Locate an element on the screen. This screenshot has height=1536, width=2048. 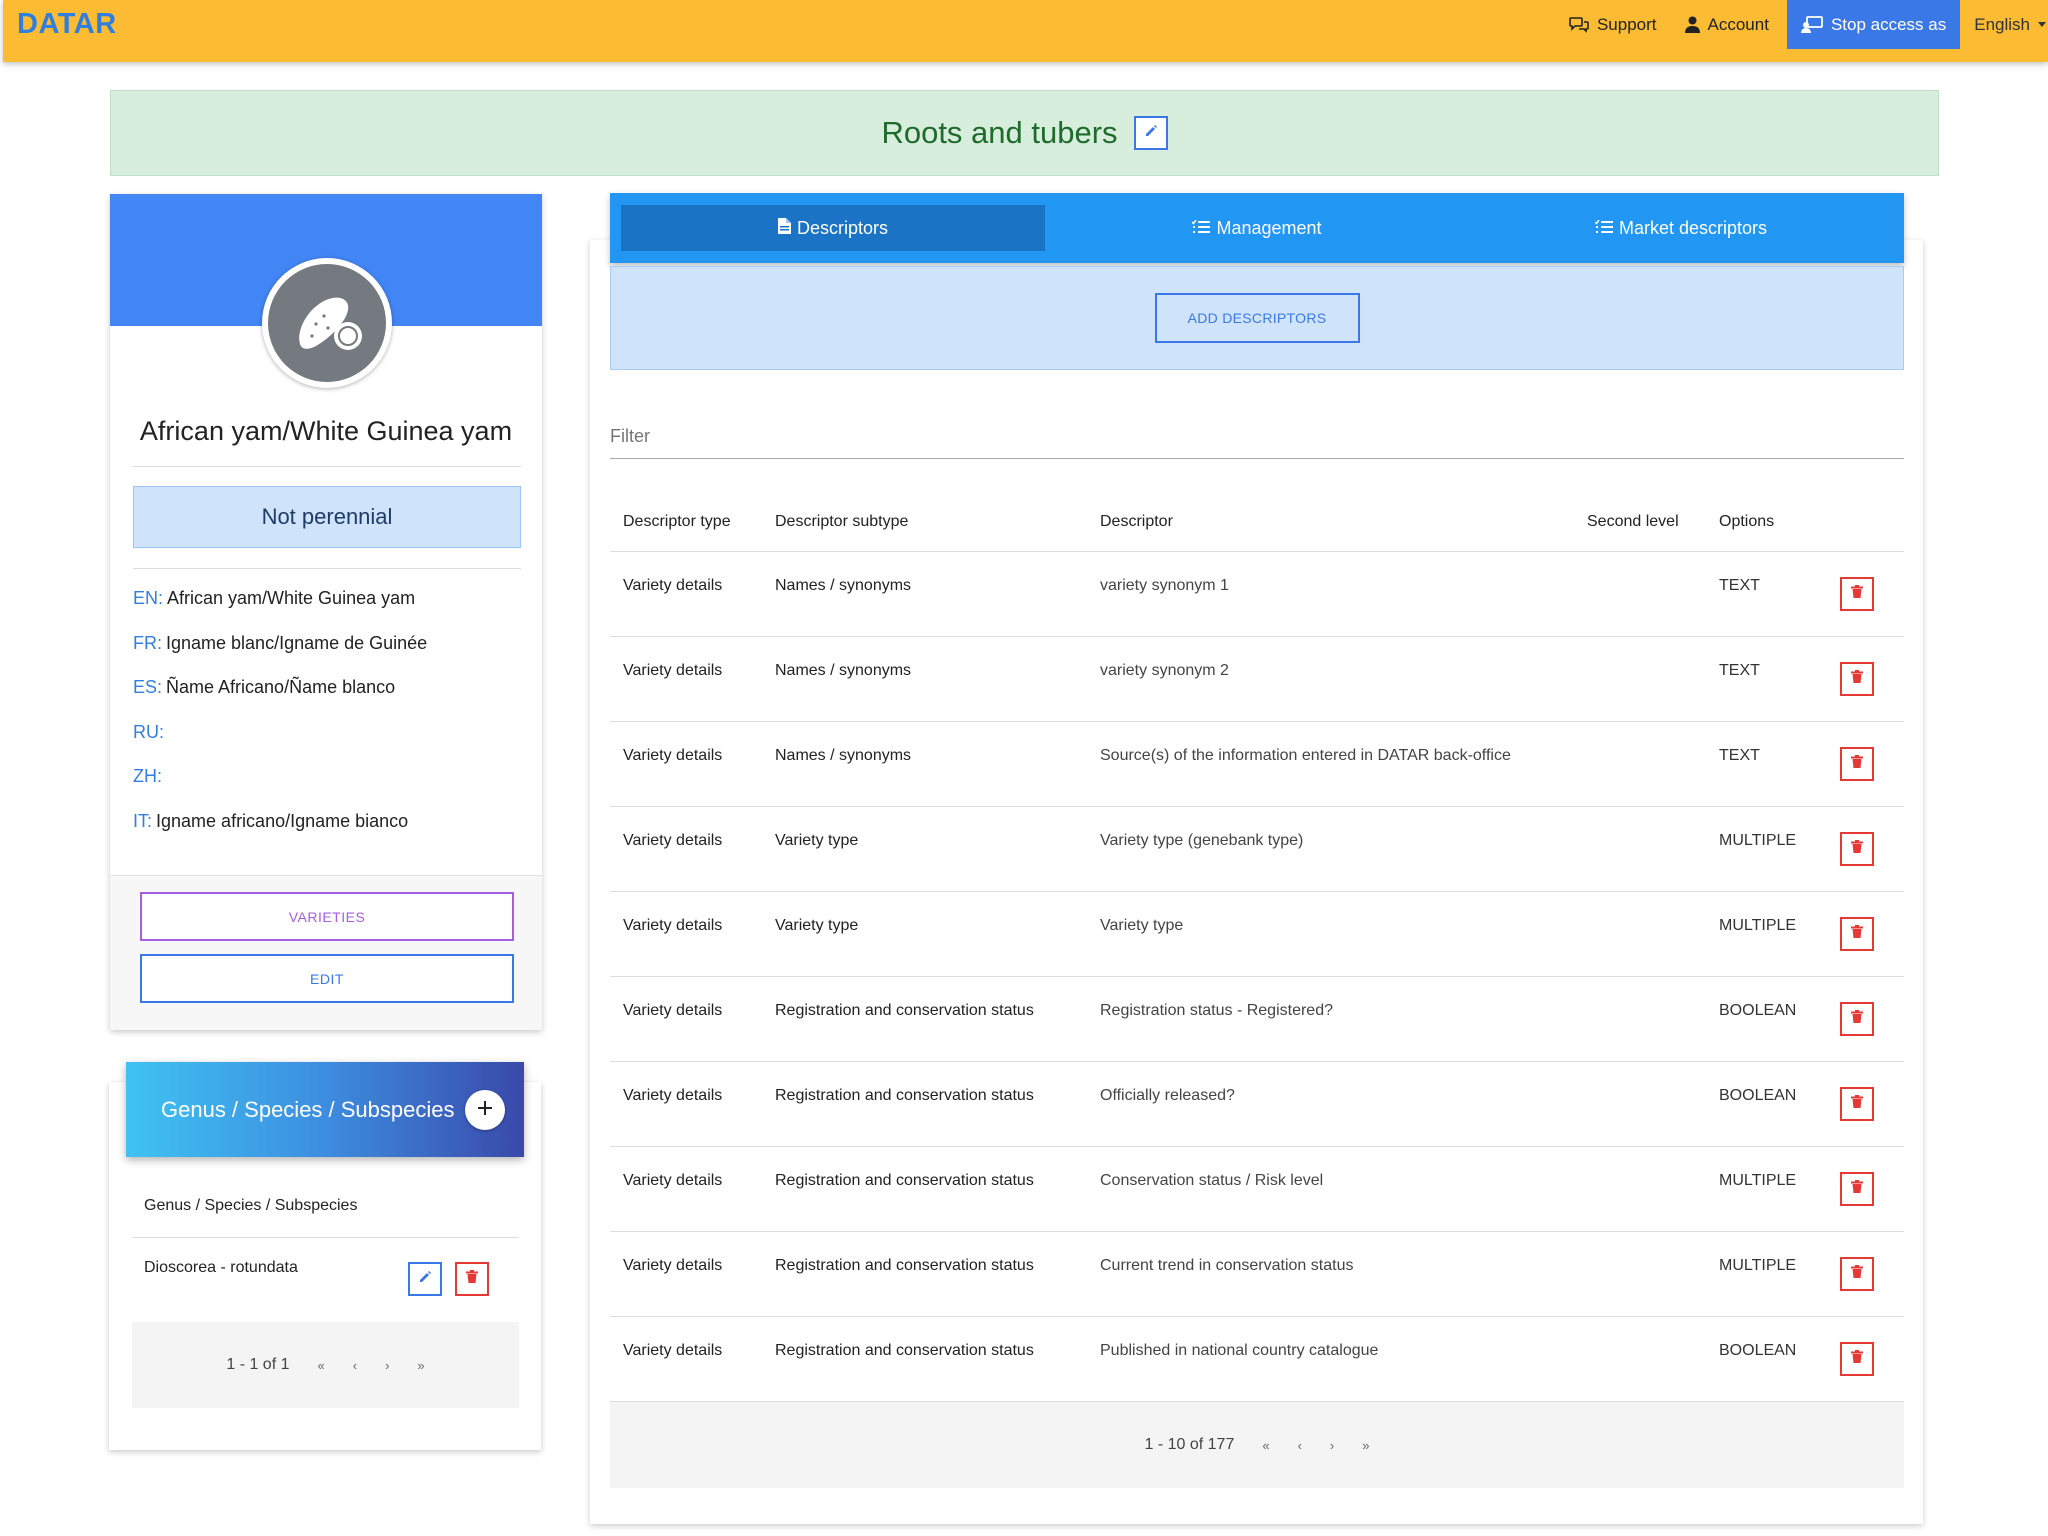
cell-descriptor: variety synonym 2 is located at coordinates (1164, 670).